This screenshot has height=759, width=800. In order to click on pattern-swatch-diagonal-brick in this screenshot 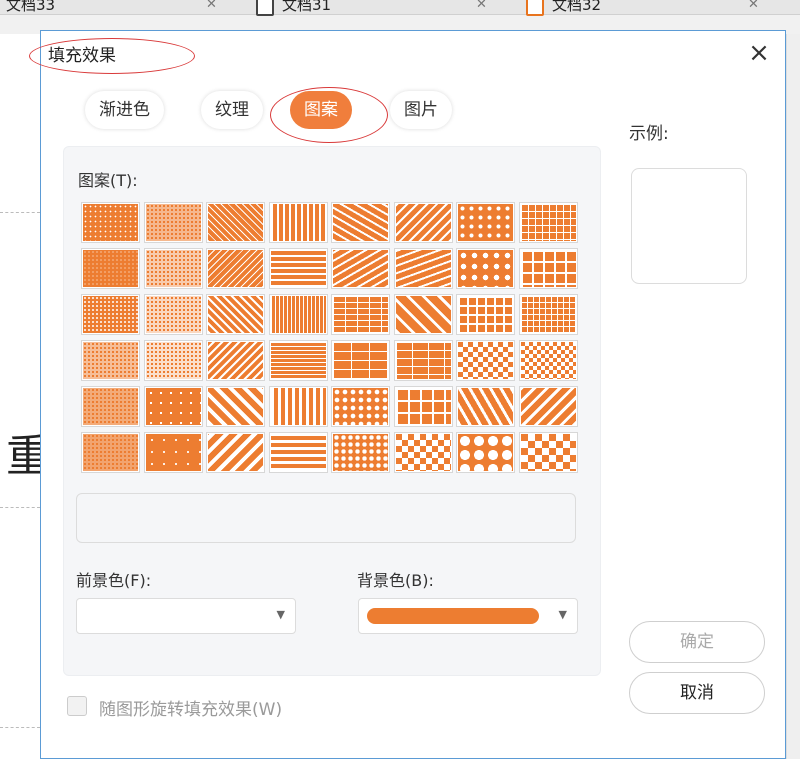, I will do `click(423, 314)`.